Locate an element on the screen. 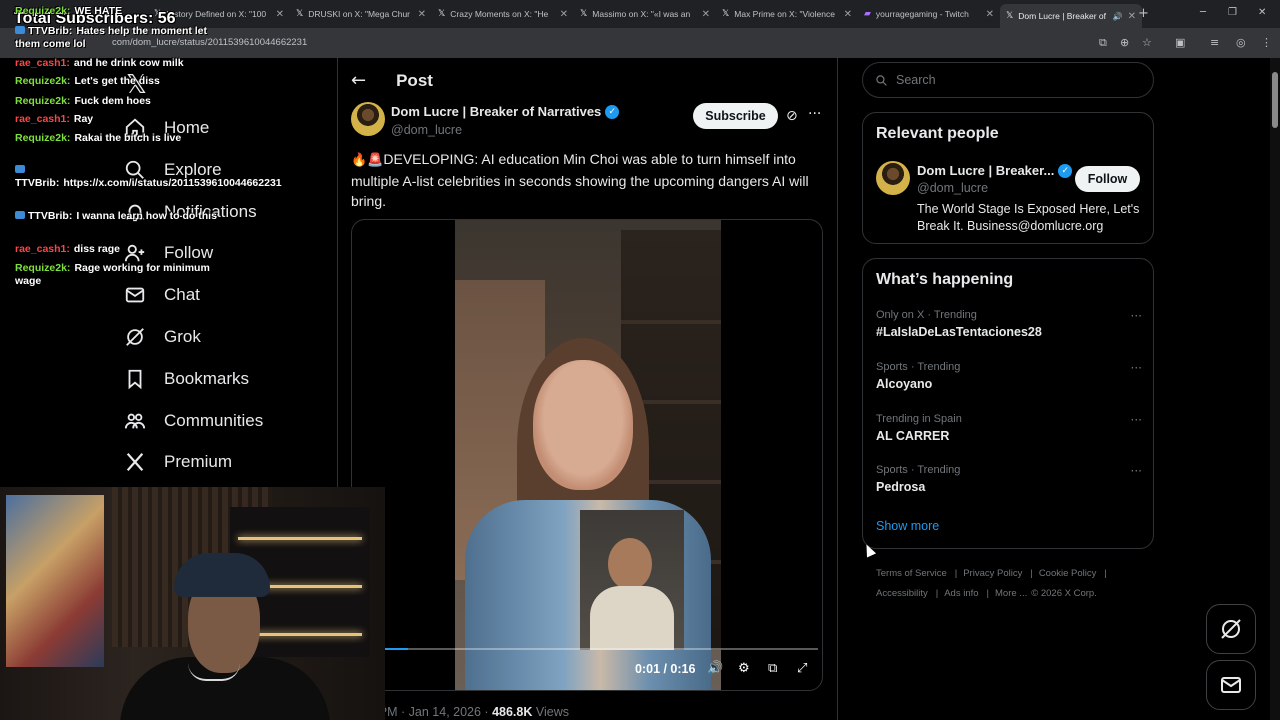 The image size is (1280, 720). nav-item-grok: Grok is located at coordinates (162, 337).